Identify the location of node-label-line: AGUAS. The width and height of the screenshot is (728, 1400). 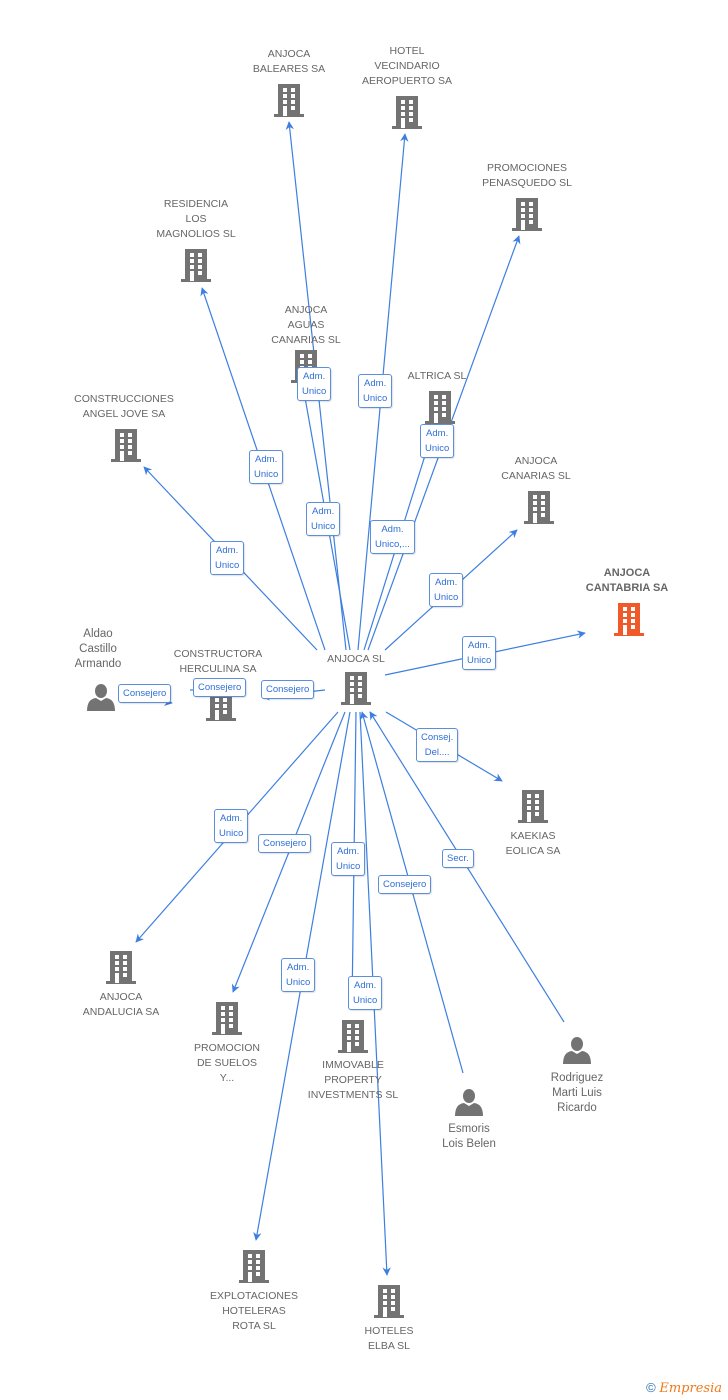
(306, 325).